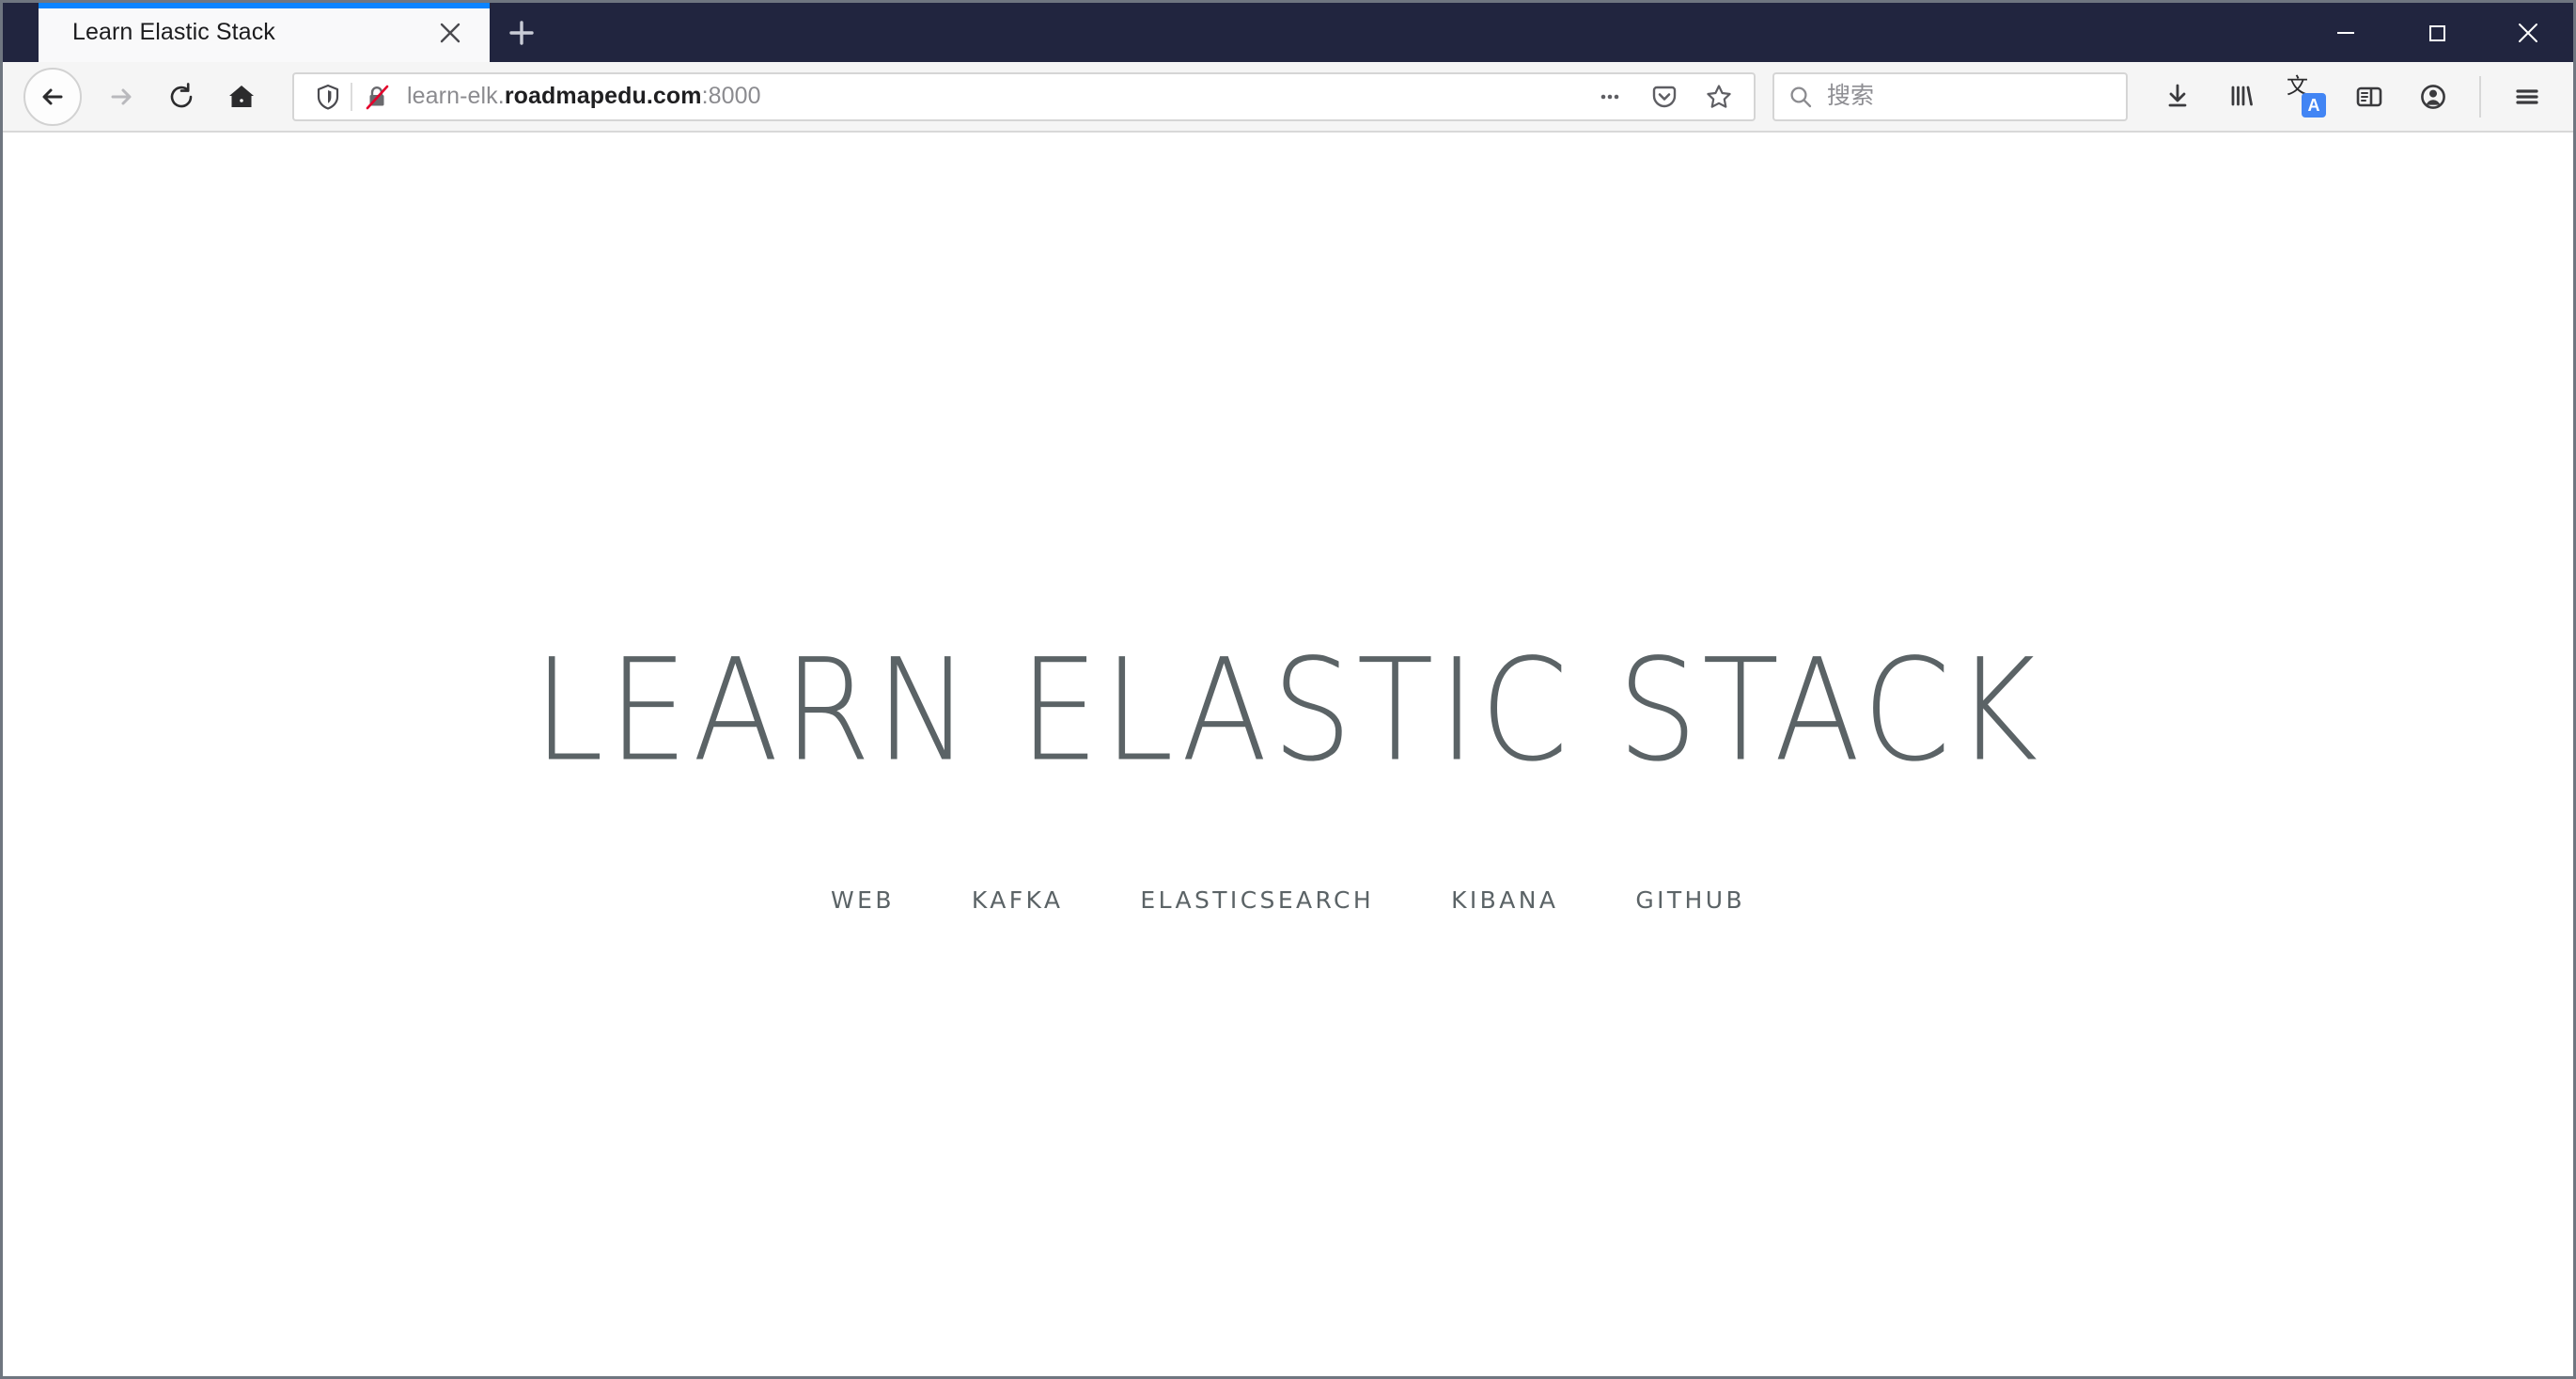  I want to click on nav-link-github: GITHUB, so click(1690, 900).